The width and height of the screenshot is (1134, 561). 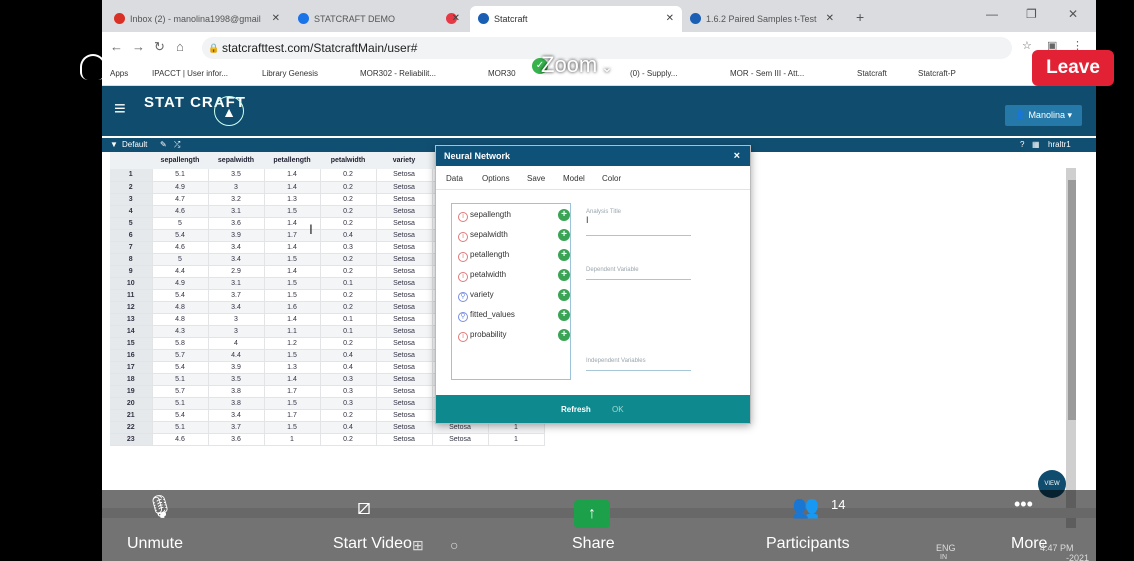 What do you see at coordinates (593, 544) in the screenshot?
I see `share-button: Share` at bounding box center [593, 544].